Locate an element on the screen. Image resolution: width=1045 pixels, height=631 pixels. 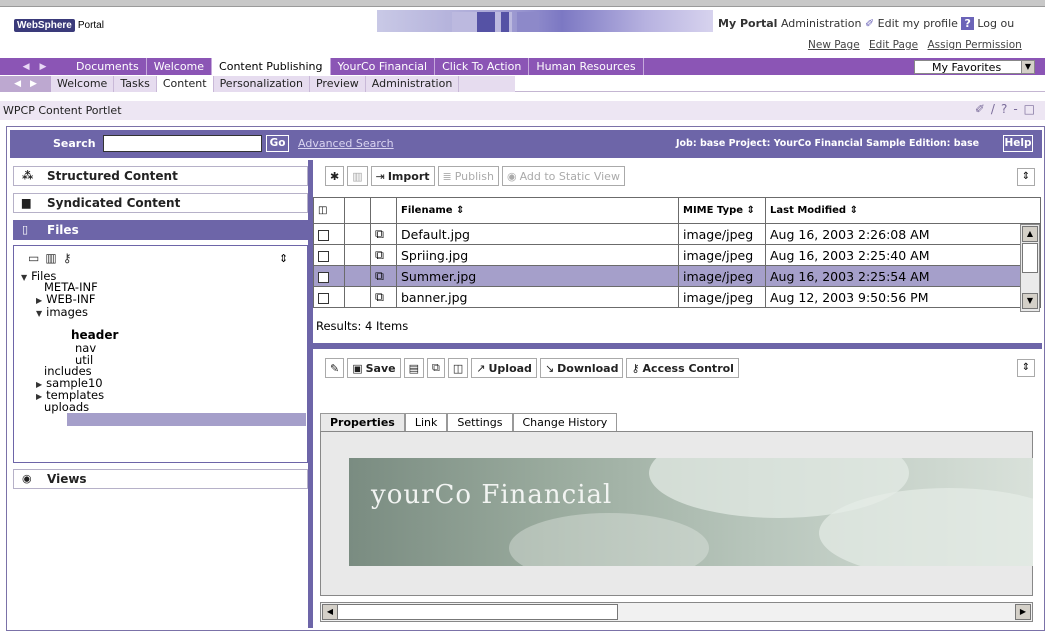
preview-hscrollbar: ◀ ▶ is located at coordinates (676, 612).